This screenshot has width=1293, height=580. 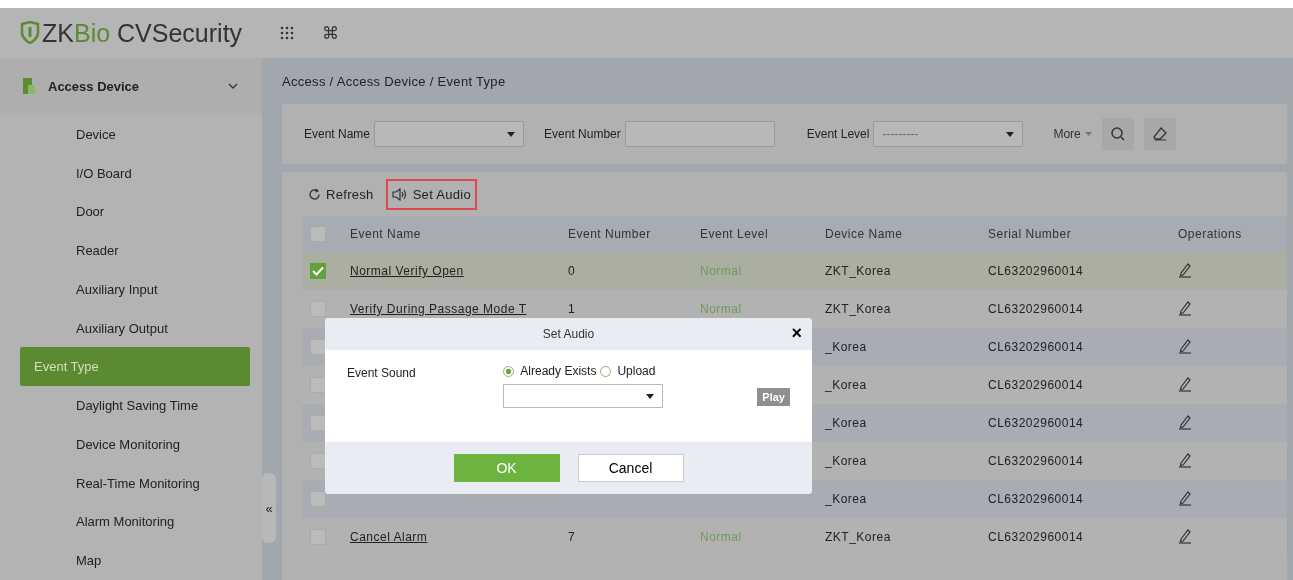 I want to click on table-cell: 7, so click(x=572, y=537).